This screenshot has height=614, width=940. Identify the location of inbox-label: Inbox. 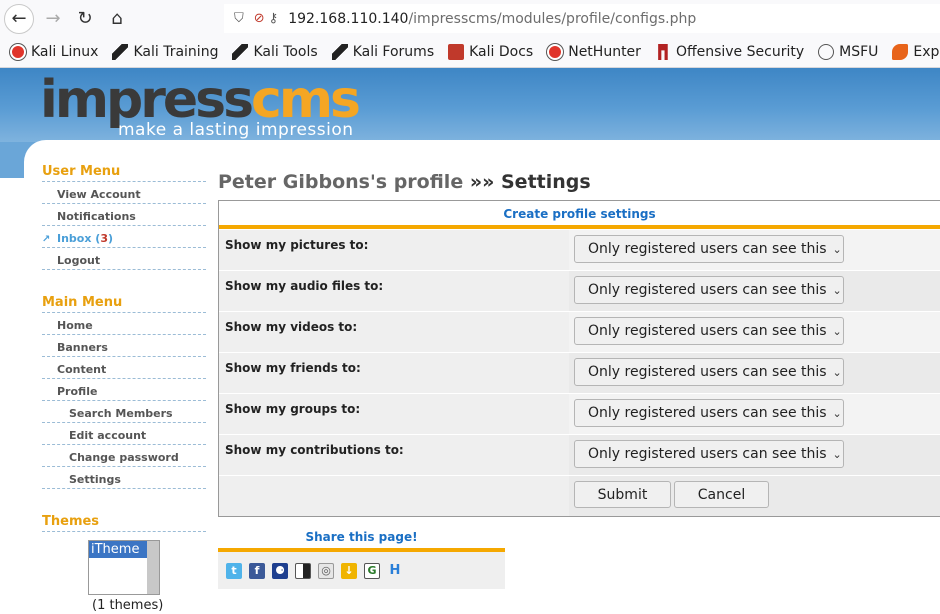
(74, 238).